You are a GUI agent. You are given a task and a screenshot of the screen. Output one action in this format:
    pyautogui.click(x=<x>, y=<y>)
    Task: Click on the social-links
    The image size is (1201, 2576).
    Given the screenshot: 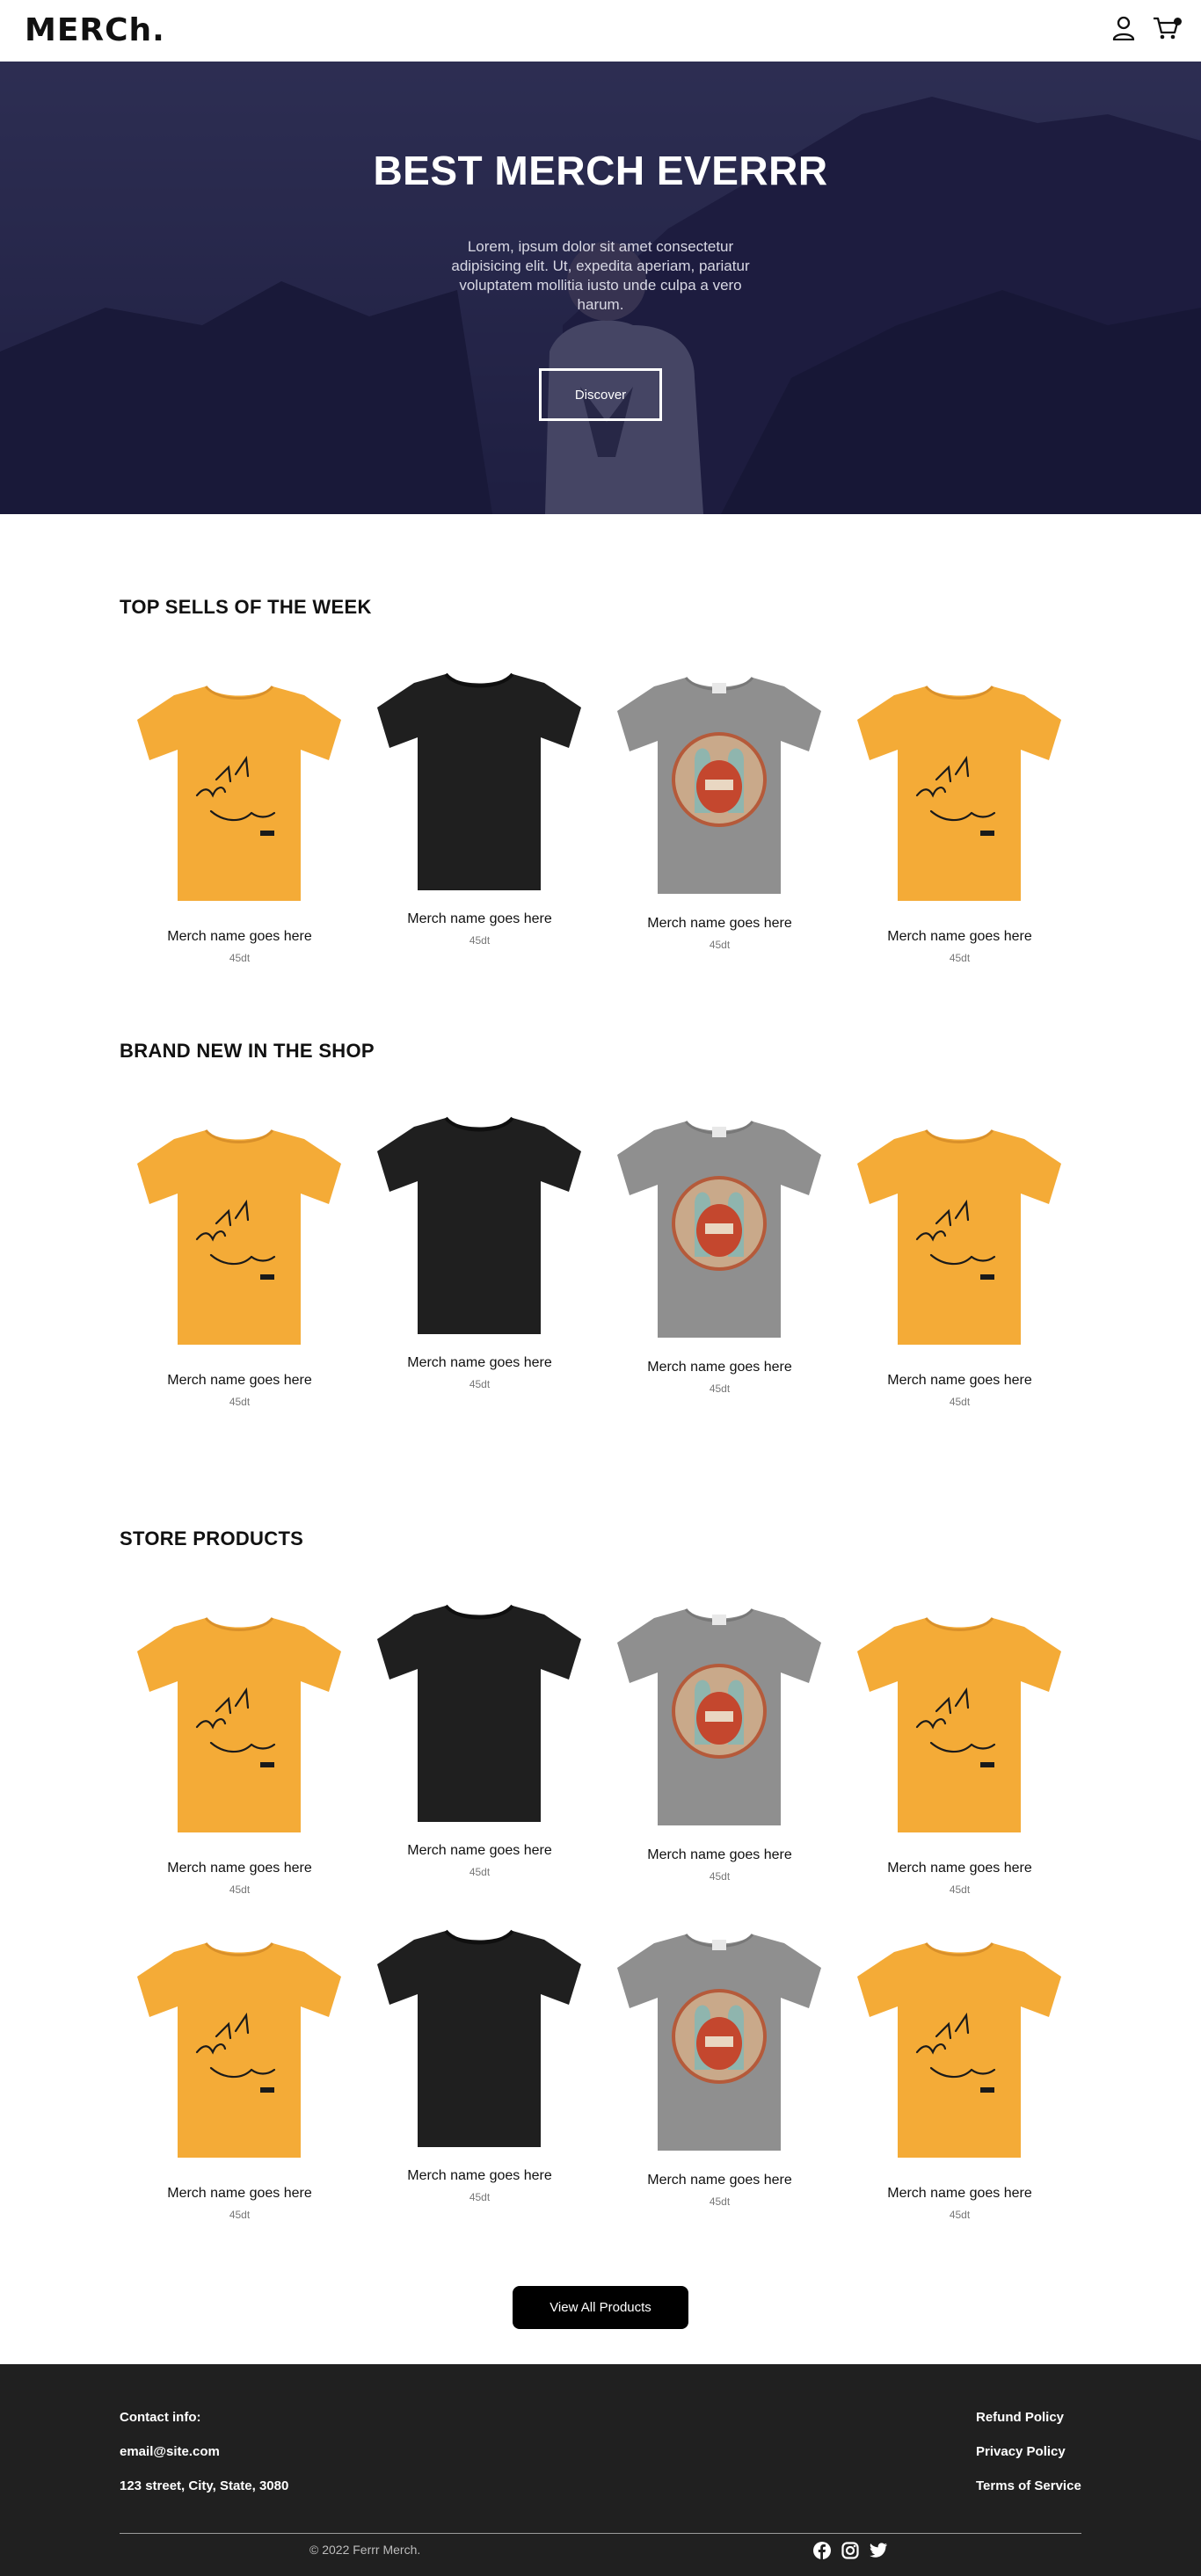 What is the action you would take?
    pyautogui.click(x=850, y=2550)
    